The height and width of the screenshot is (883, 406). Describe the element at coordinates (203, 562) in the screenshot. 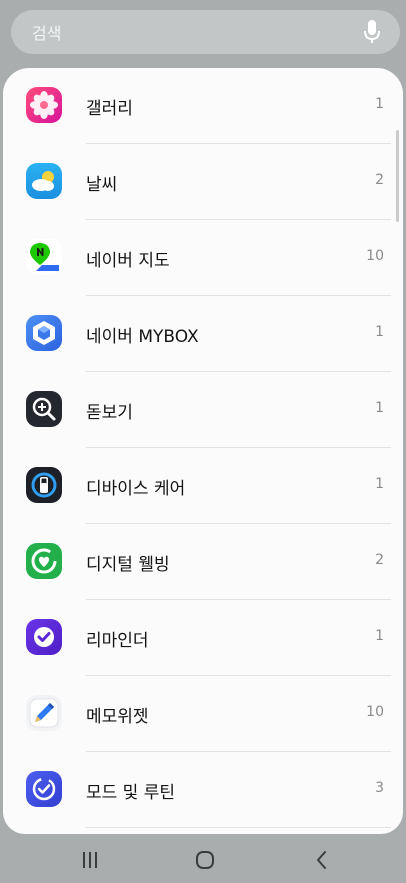

I see `app-row-digital-wellbeing: 디지털 웰빙 2` at that location.